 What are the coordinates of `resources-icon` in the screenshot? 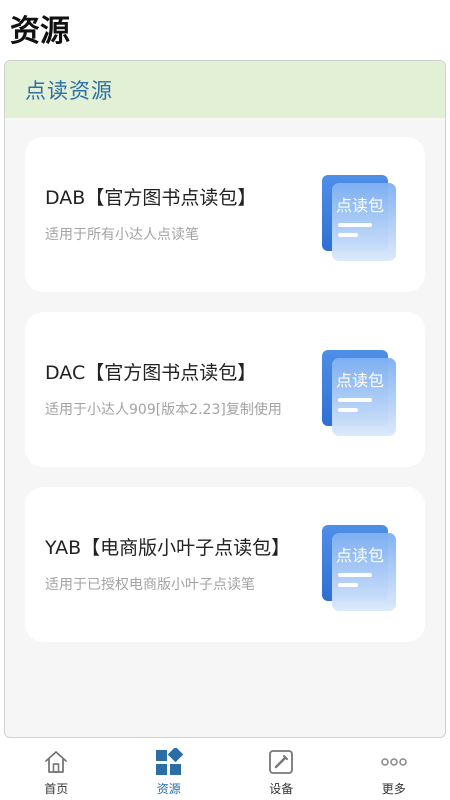 It's located at (169, 762).